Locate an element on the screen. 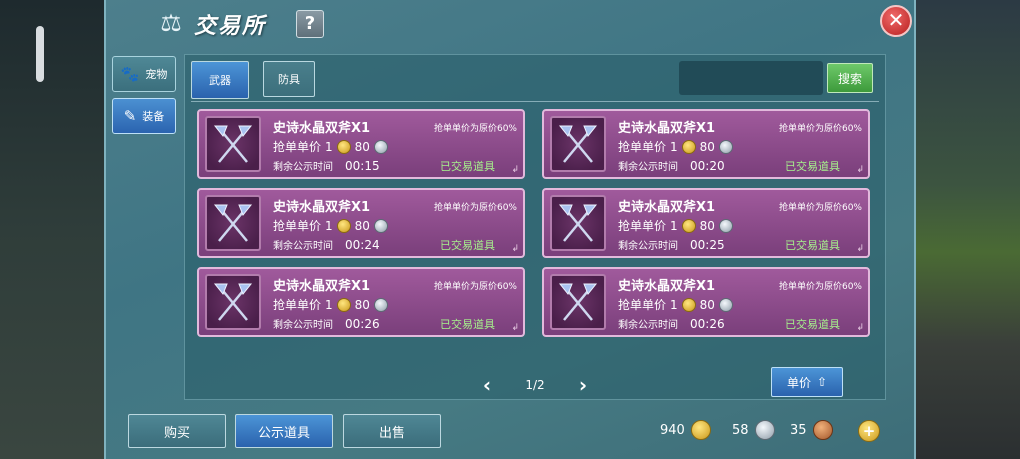 Image resolution: width=1020 pixels, height=459 pixels. tab-public-items: 公示道具 is located at coordinates (284, 431).